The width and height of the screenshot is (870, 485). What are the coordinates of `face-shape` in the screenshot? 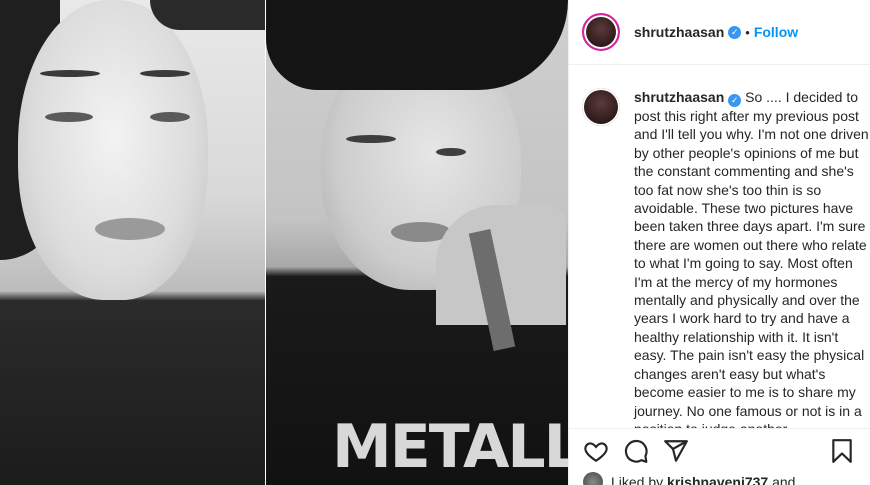 It's located at (113, 150).